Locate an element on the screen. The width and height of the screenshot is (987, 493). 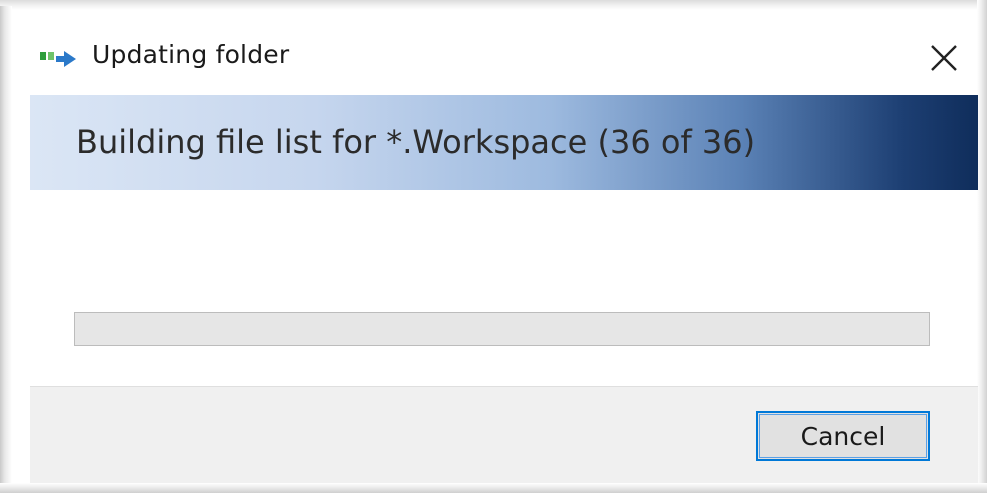
shadow-right is located at coordinates (982, 246).